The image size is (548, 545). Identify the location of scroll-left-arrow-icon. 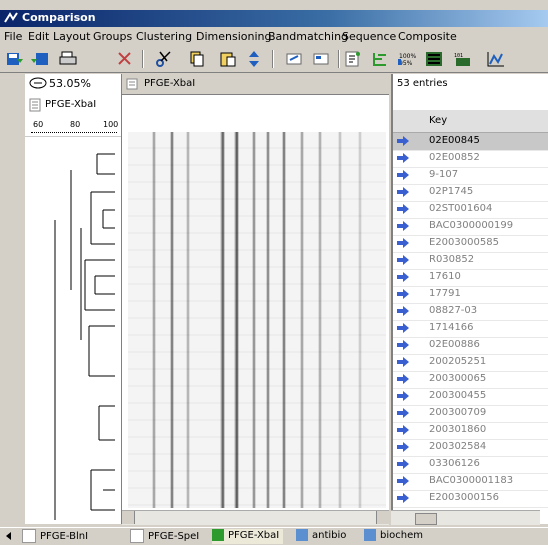
(128, 517).